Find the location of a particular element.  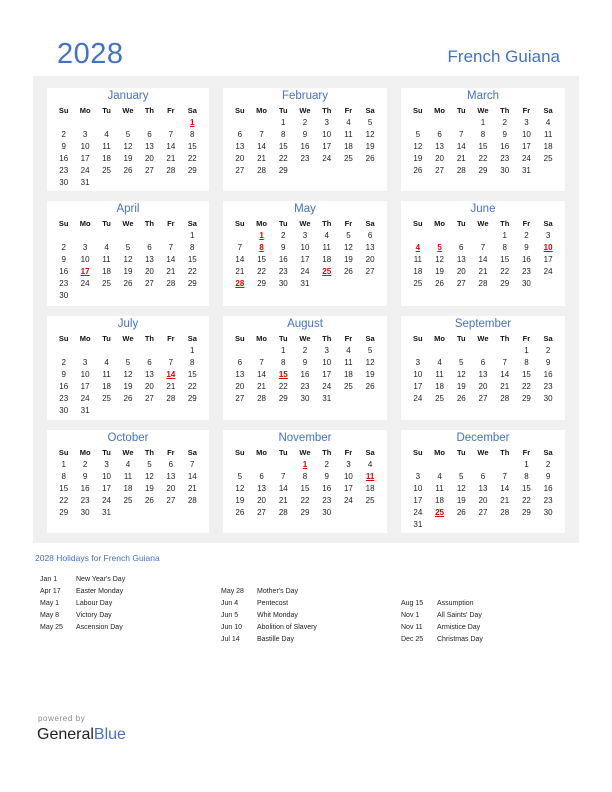

brand-general: General is located at coordinates (65, 734).